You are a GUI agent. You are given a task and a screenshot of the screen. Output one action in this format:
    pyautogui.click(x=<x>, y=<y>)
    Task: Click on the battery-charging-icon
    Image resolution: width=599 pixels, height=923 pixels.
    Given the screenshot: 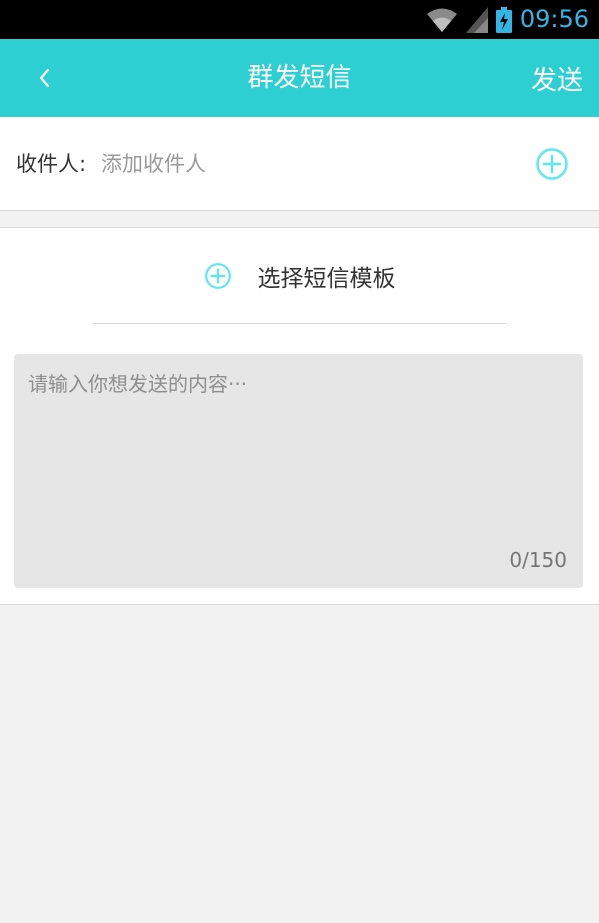 What is the action you would take?
    pyautogui.click(x=503, y=19)
    